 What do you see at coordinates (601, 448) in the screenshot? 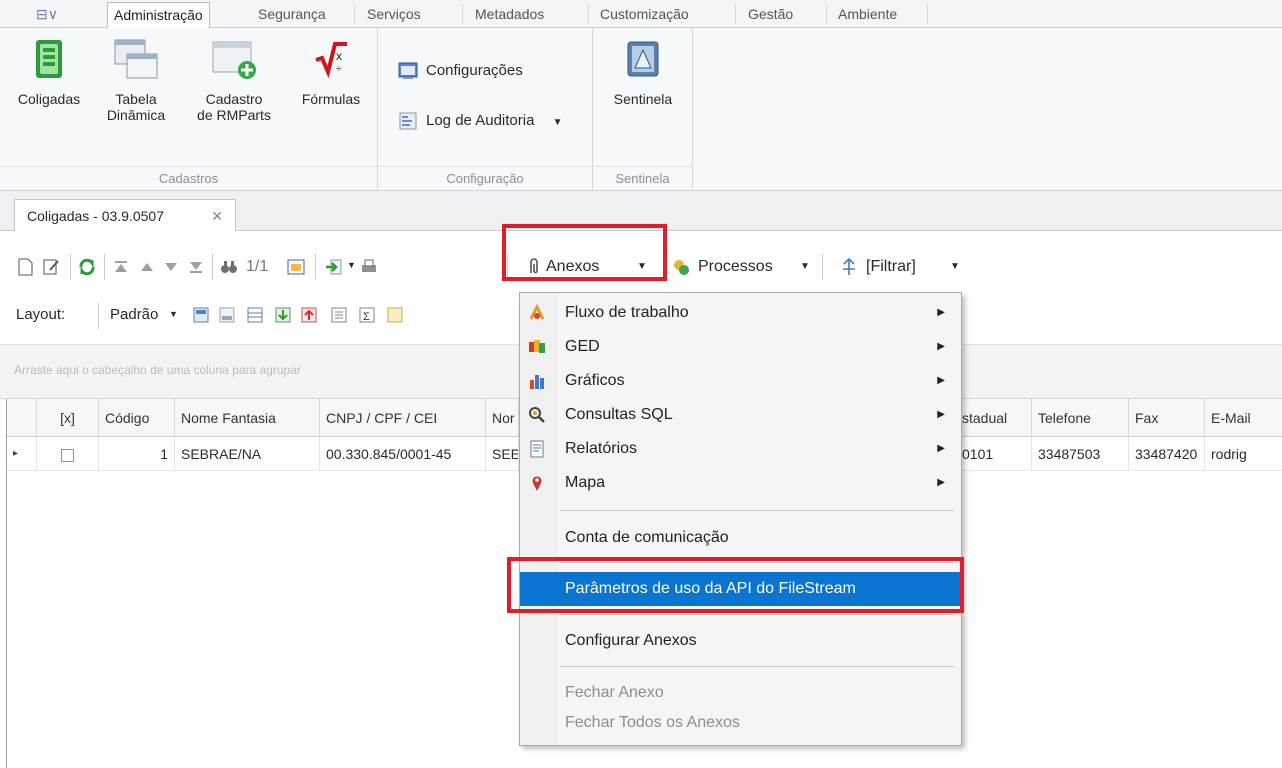
I see `menu-item-label: Relatórios` at bounding box center [601, 448].